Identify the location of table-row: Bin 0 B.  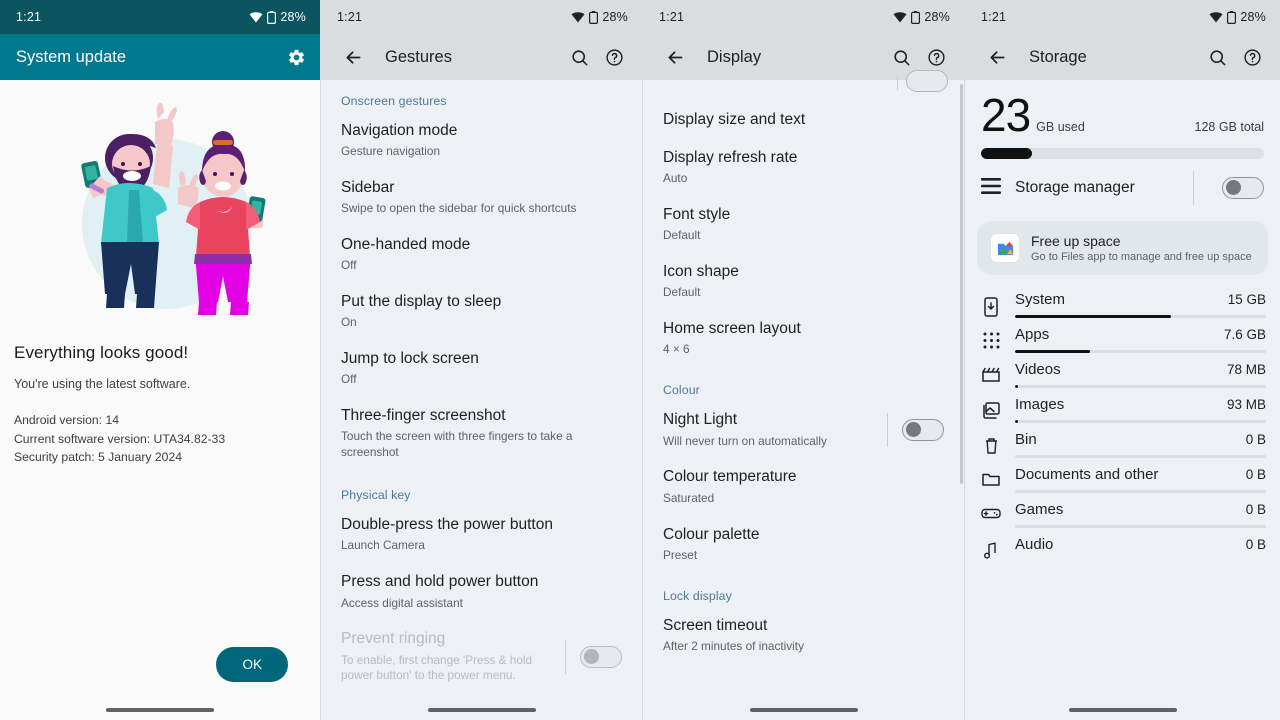
(1122, 440).